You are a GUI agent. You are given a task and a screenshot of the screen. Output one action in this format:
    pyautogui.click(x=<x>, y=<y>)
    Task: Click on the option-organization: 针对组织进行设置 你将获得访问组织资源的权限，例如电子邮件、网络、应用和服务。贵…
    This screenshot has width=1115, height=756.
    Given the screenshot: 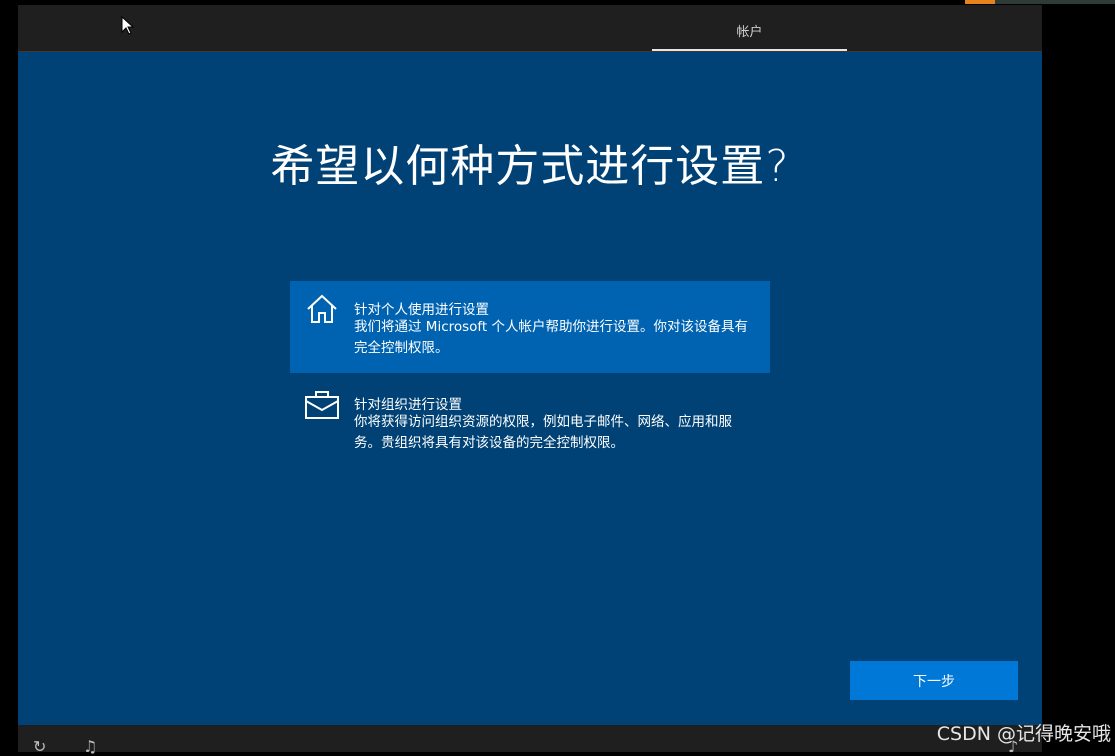 What is the action you would take?
    pyautogui.click(x=530, y=422)
    